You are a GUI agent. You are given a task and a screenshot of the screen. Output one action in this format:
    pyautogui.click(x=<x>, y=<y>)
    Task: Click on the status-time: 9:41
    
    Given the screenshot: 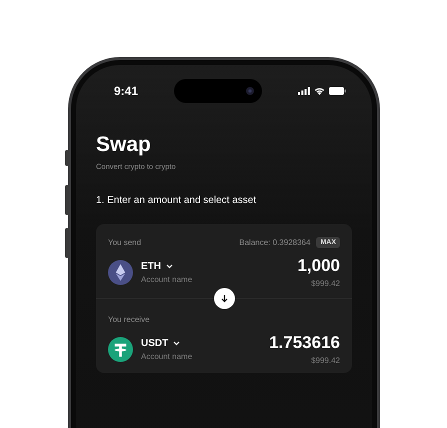 What is the action you would take?
    pyautogui.click(x=126, y=91)
    